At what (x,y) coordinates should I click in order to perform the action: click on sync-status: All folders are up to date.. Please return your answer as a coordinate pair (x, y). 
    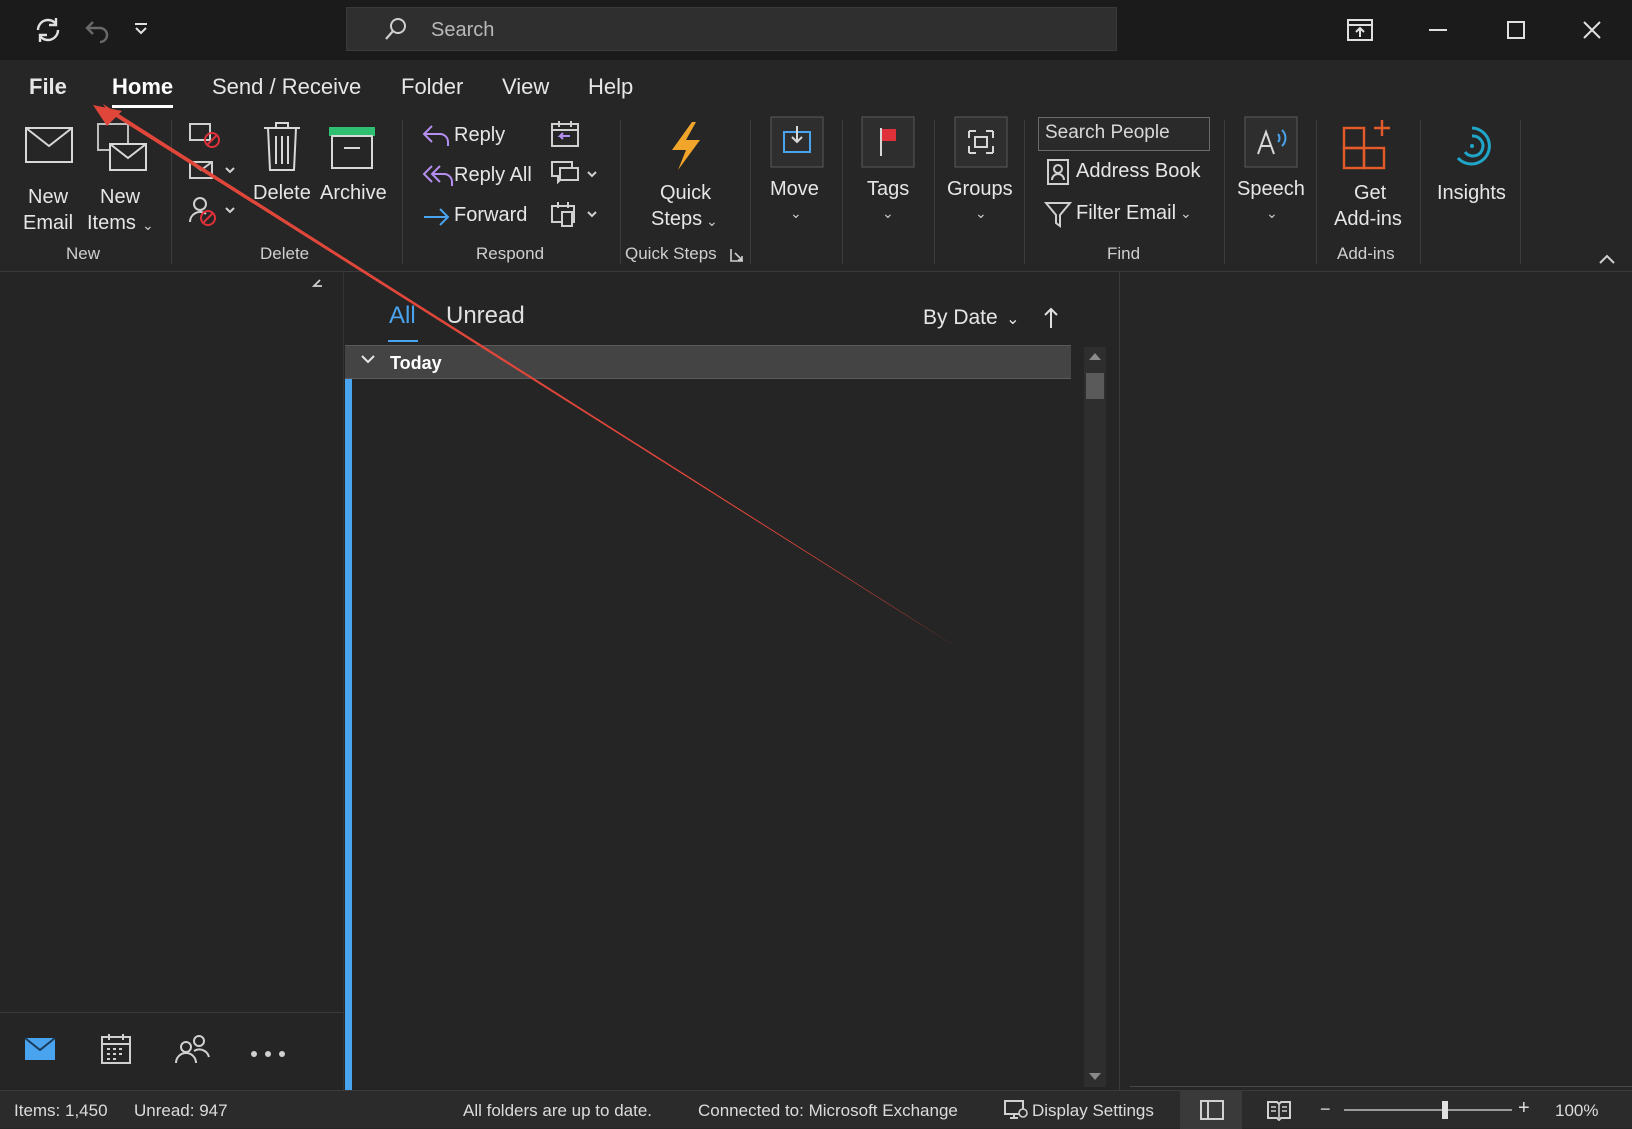
    Looking at the image, I should click on (558, 1110).